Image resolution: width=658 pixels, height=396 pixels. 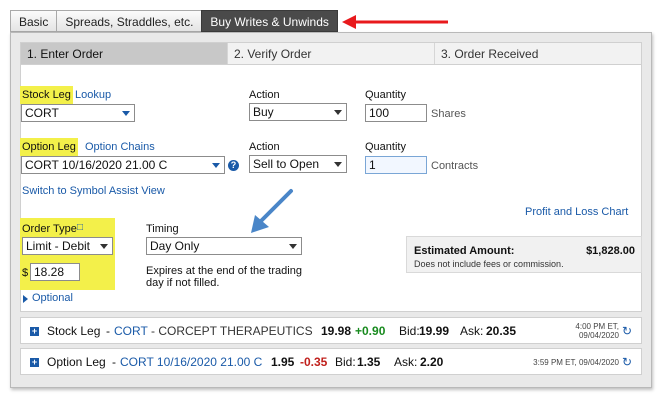 I want to click on option-action-value: Sell to Open, so click(x=286, y=164).